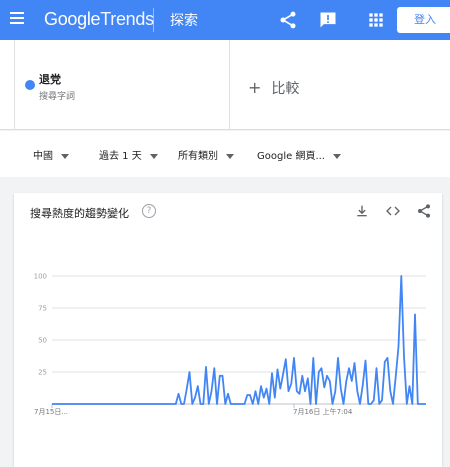 Image resolution: width=450 pixels, height=467 pixels. What do you see at coordinates (153, 20) in the screenshot?
I see `header-divider` at bounding box center [153, 20].